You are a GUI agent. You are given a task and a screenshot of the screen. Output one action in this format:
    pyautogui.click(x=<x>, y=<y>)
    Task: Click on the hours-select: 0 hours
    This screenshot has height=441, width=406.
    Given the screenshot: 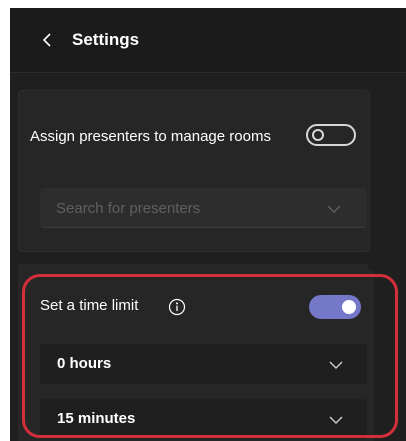 What is the action you would take?
    pyautogui.click(x=203, y=364)
    